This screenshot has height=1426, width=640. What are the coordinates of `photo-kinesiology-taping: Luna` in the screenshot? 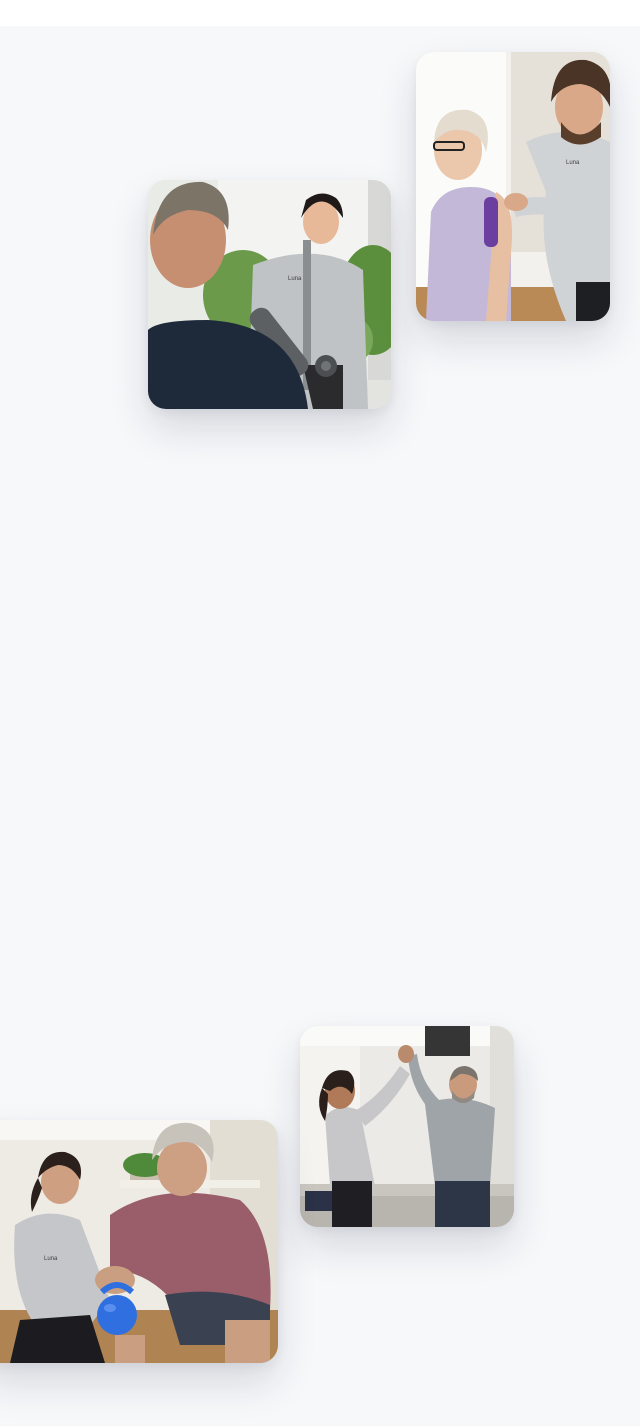 It's located at (513, 186).